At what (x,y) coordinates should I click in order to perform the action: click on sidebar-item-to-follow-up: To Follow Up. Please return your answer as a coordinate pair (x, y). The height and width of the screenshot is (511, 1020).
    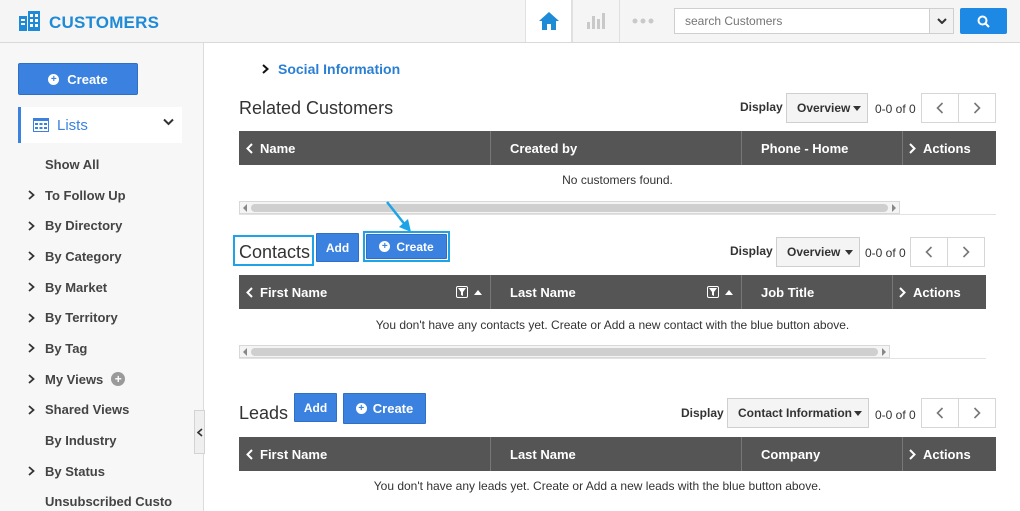
    Looking at the image, I should click on (113, 195).